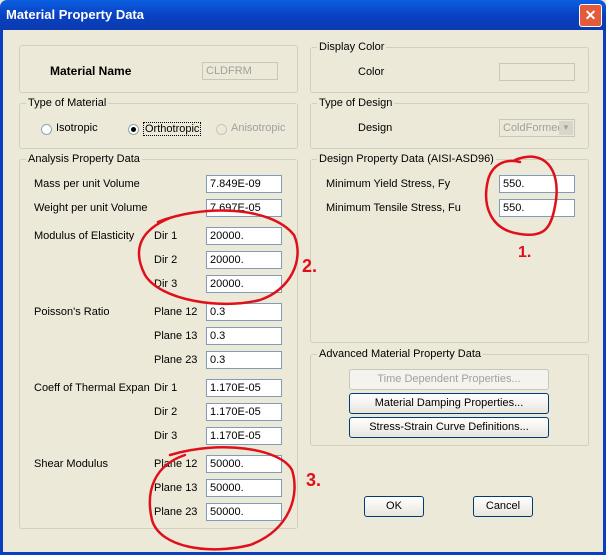  I want to click on material-name-group: Material Name CLDFRM, so click(158, 69).